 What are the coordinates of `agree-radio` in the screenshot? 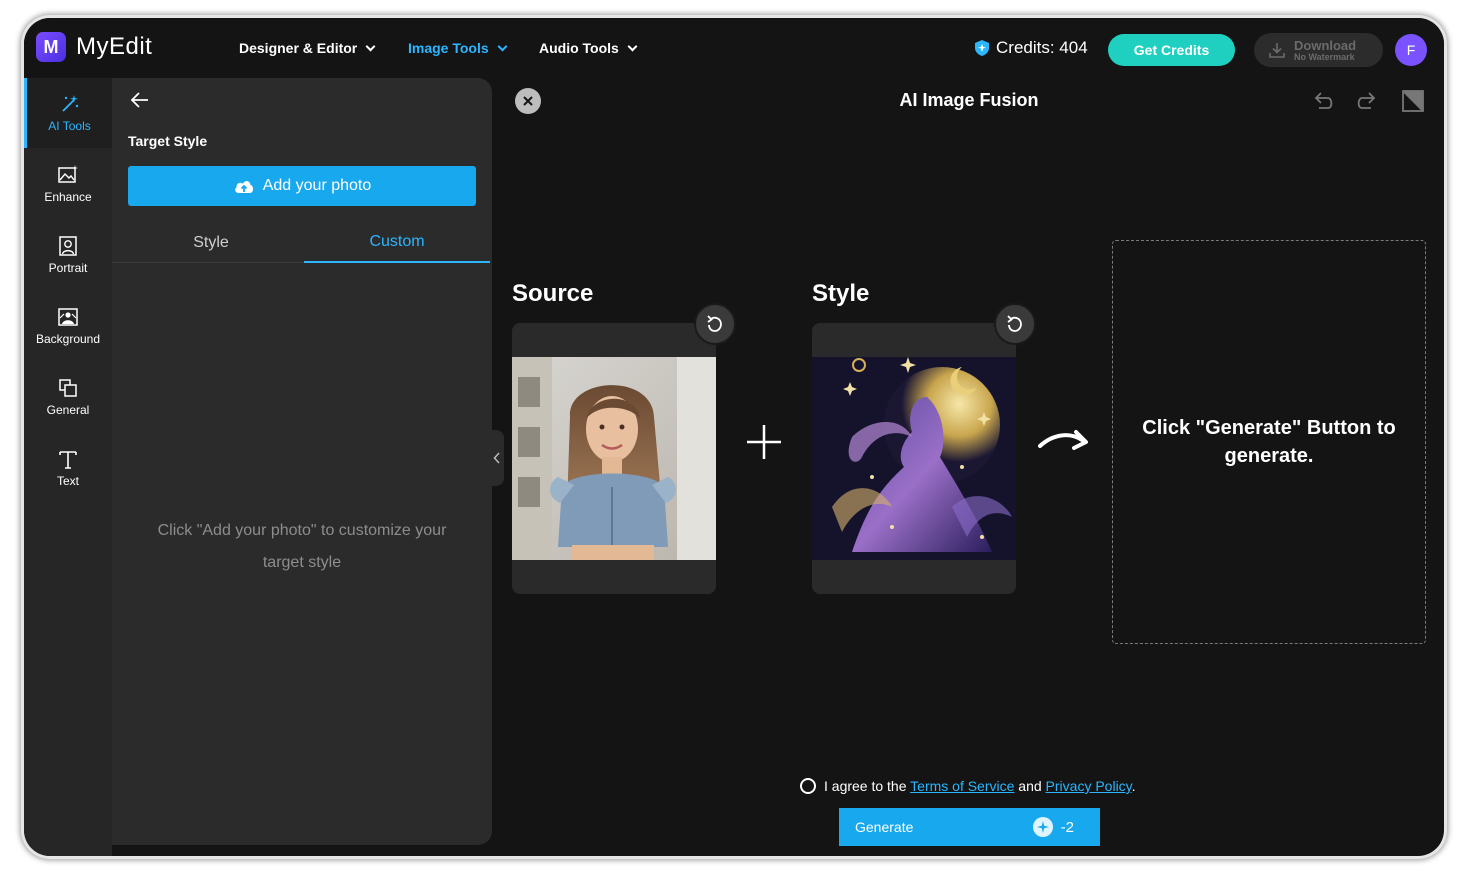 It's located at (808, 786).